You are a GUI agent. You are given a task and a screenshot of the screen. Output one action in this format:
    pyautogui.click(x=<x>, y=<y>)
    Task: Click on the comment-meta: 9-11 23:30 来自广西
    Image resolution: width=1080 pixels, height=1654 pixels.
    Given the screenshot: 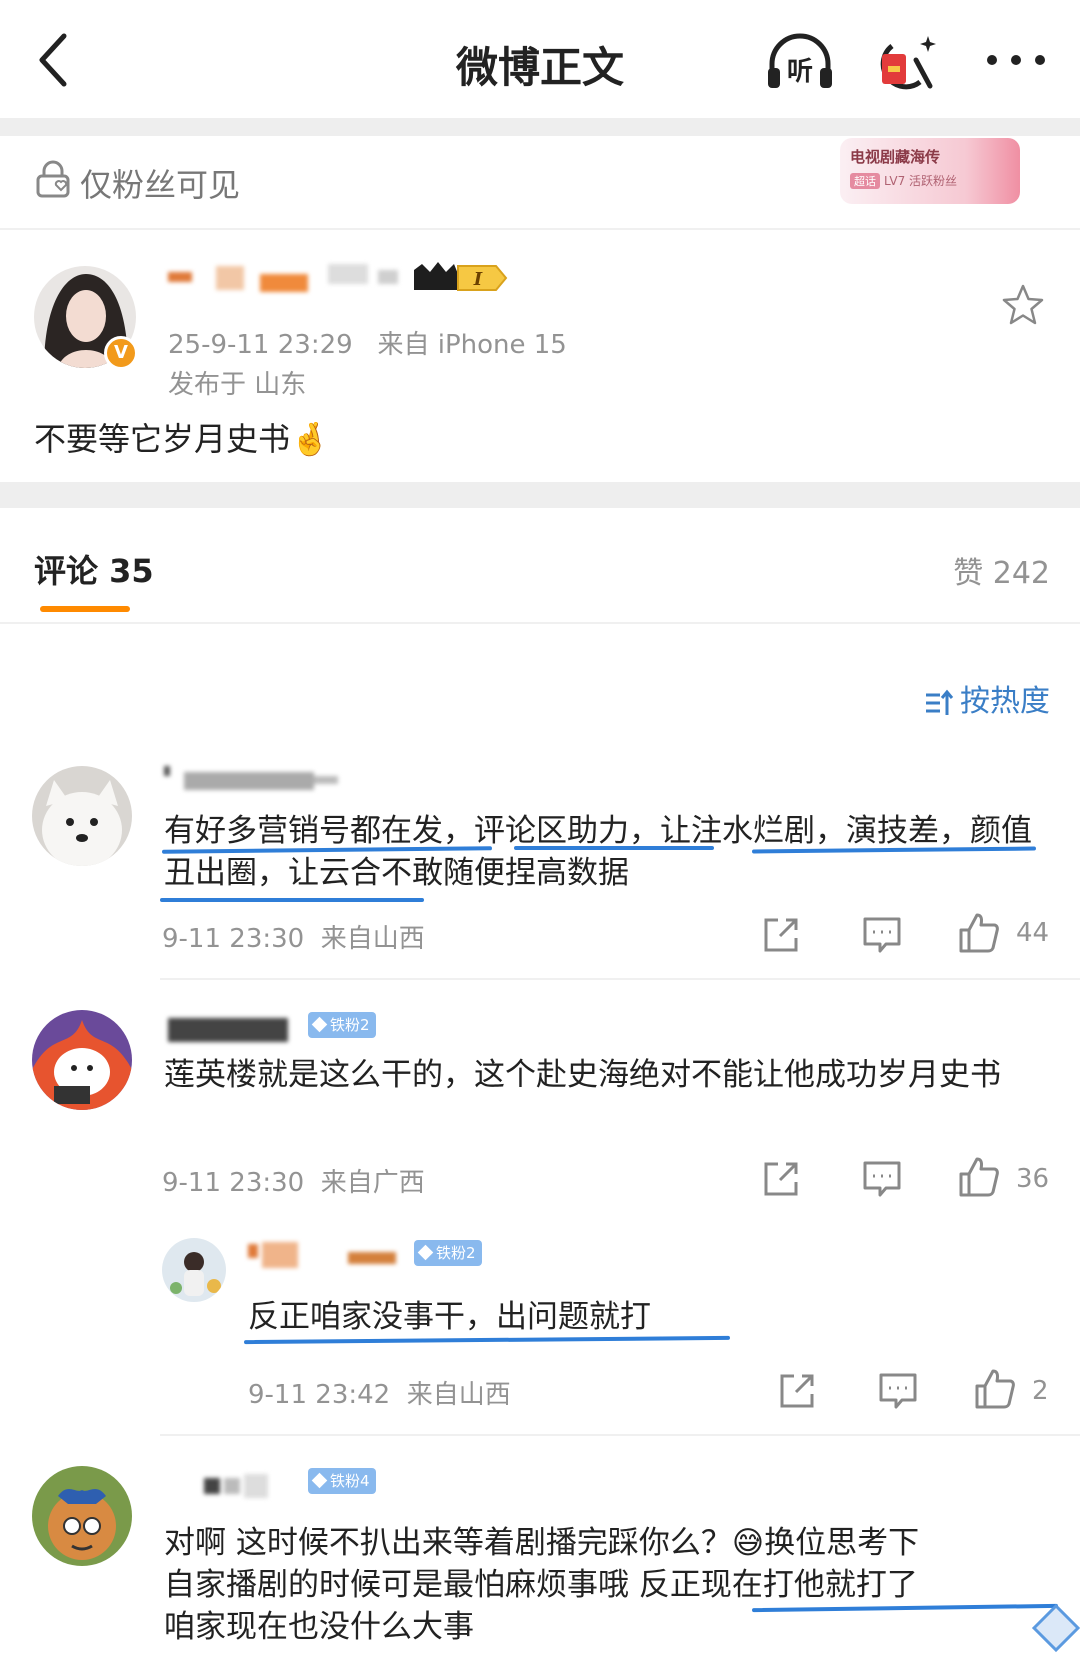 What is the action you would take?
    pyautogui.click(x=293, y=1180)
    